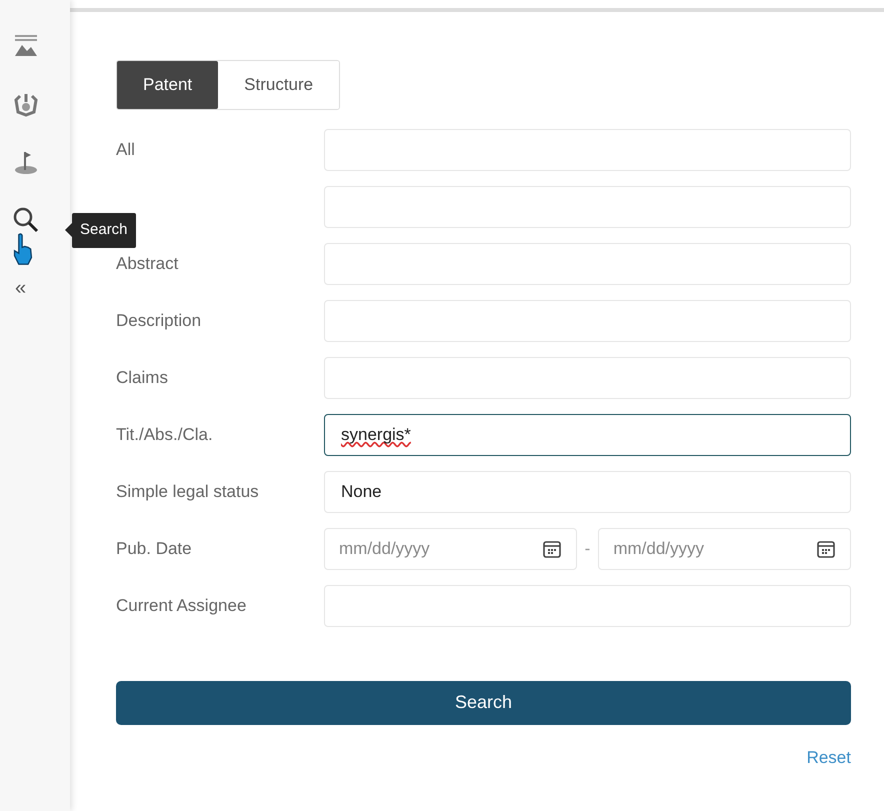  Describe the element at coordinates (104, 230) in the screenshot. I see `tooltip: Search` at that location.